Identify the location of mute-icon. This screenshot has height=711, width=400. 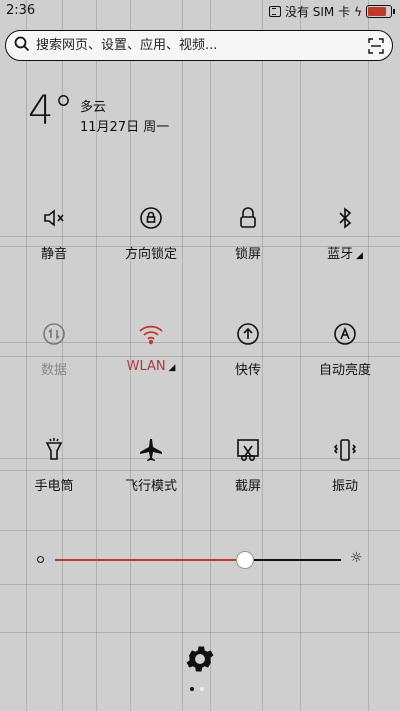
(54, 218).